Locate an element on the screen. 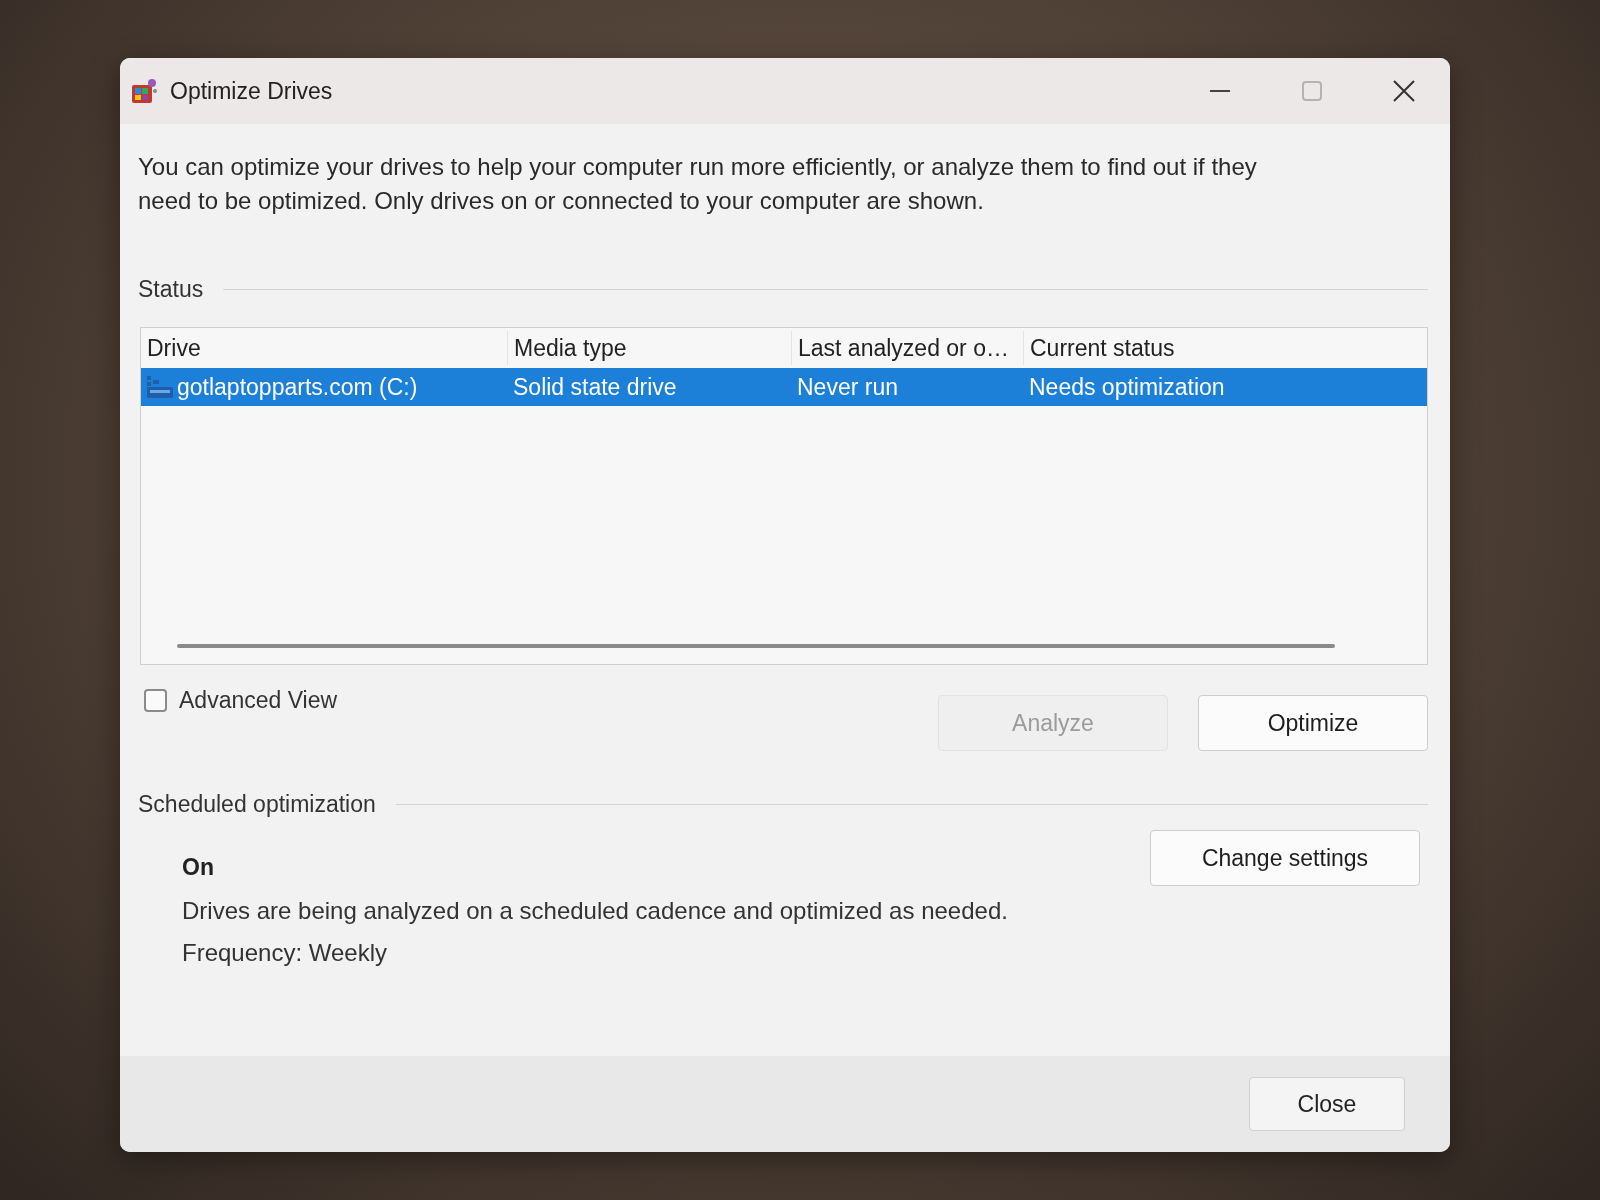 The height and width of the screenshot is (1200, 1600). optimize-button: Optimize is located at coordinates (1313, 723).